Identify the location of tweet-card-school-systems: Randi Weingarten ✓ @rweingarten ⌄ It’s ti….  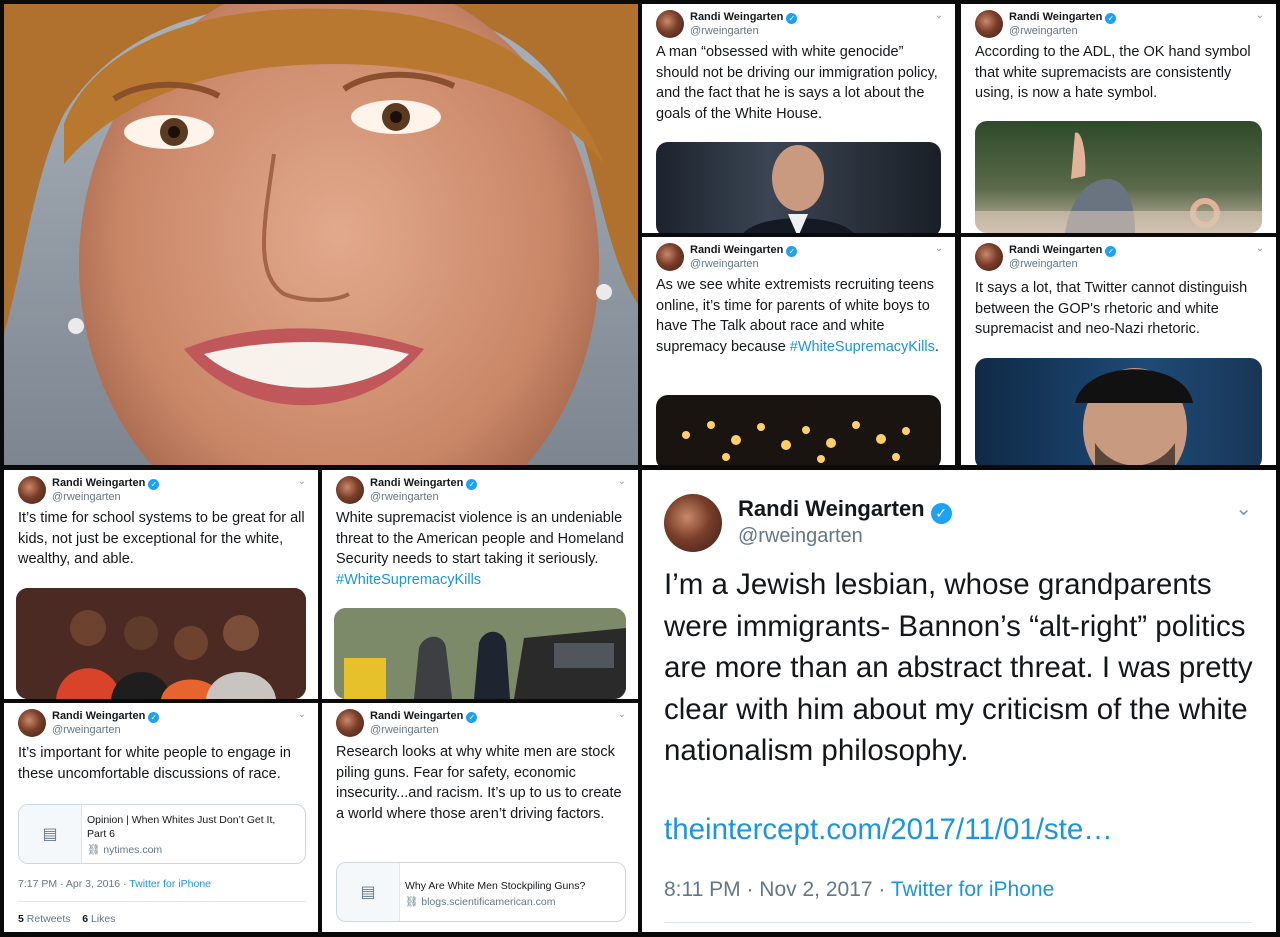
(161, 584).